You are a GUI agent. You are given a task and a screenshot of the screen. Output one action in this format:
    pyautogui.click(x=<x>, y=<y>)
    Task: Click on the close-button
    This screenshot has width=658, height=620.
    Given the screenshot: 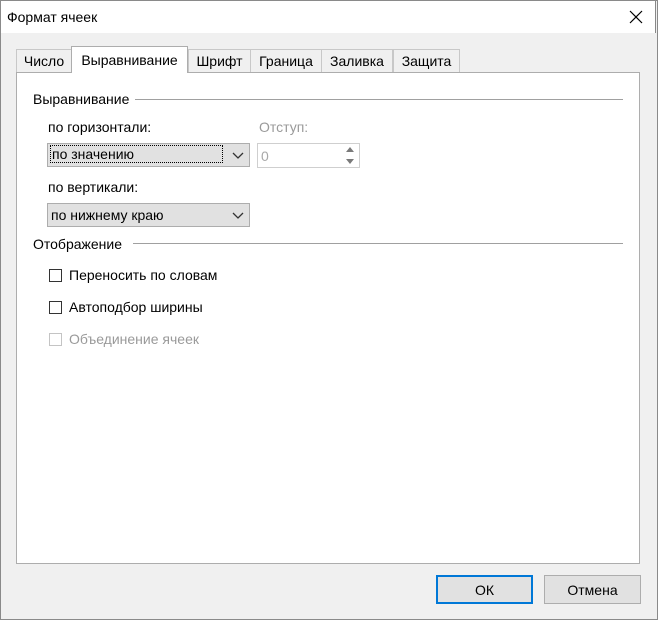 What is the action you would take?
    pyautogui.click(x=636, y=17)
    